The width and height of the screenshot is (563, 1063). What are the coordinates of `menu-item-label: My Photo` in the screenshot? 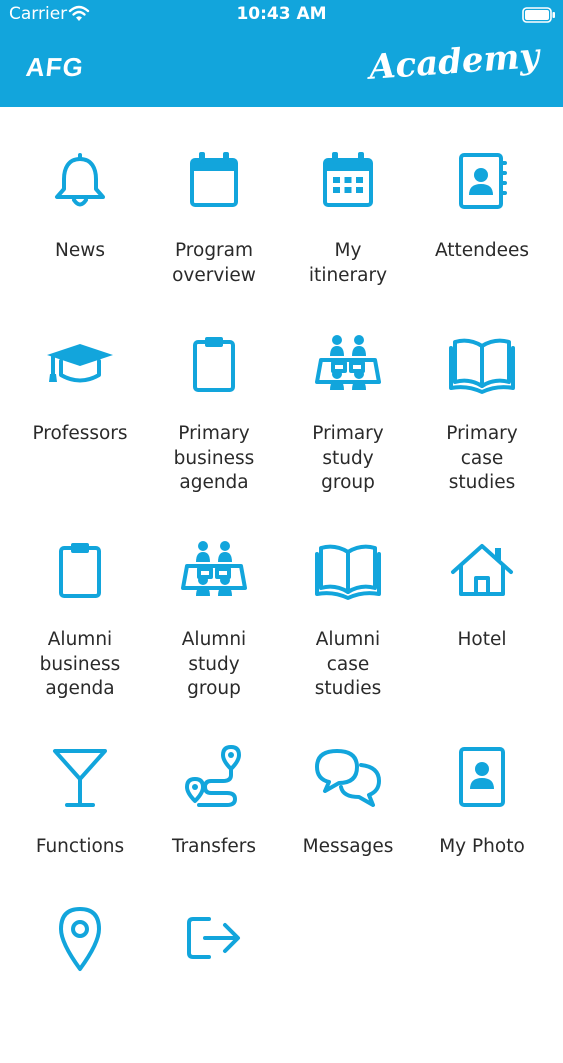 It's located at (482, 846).